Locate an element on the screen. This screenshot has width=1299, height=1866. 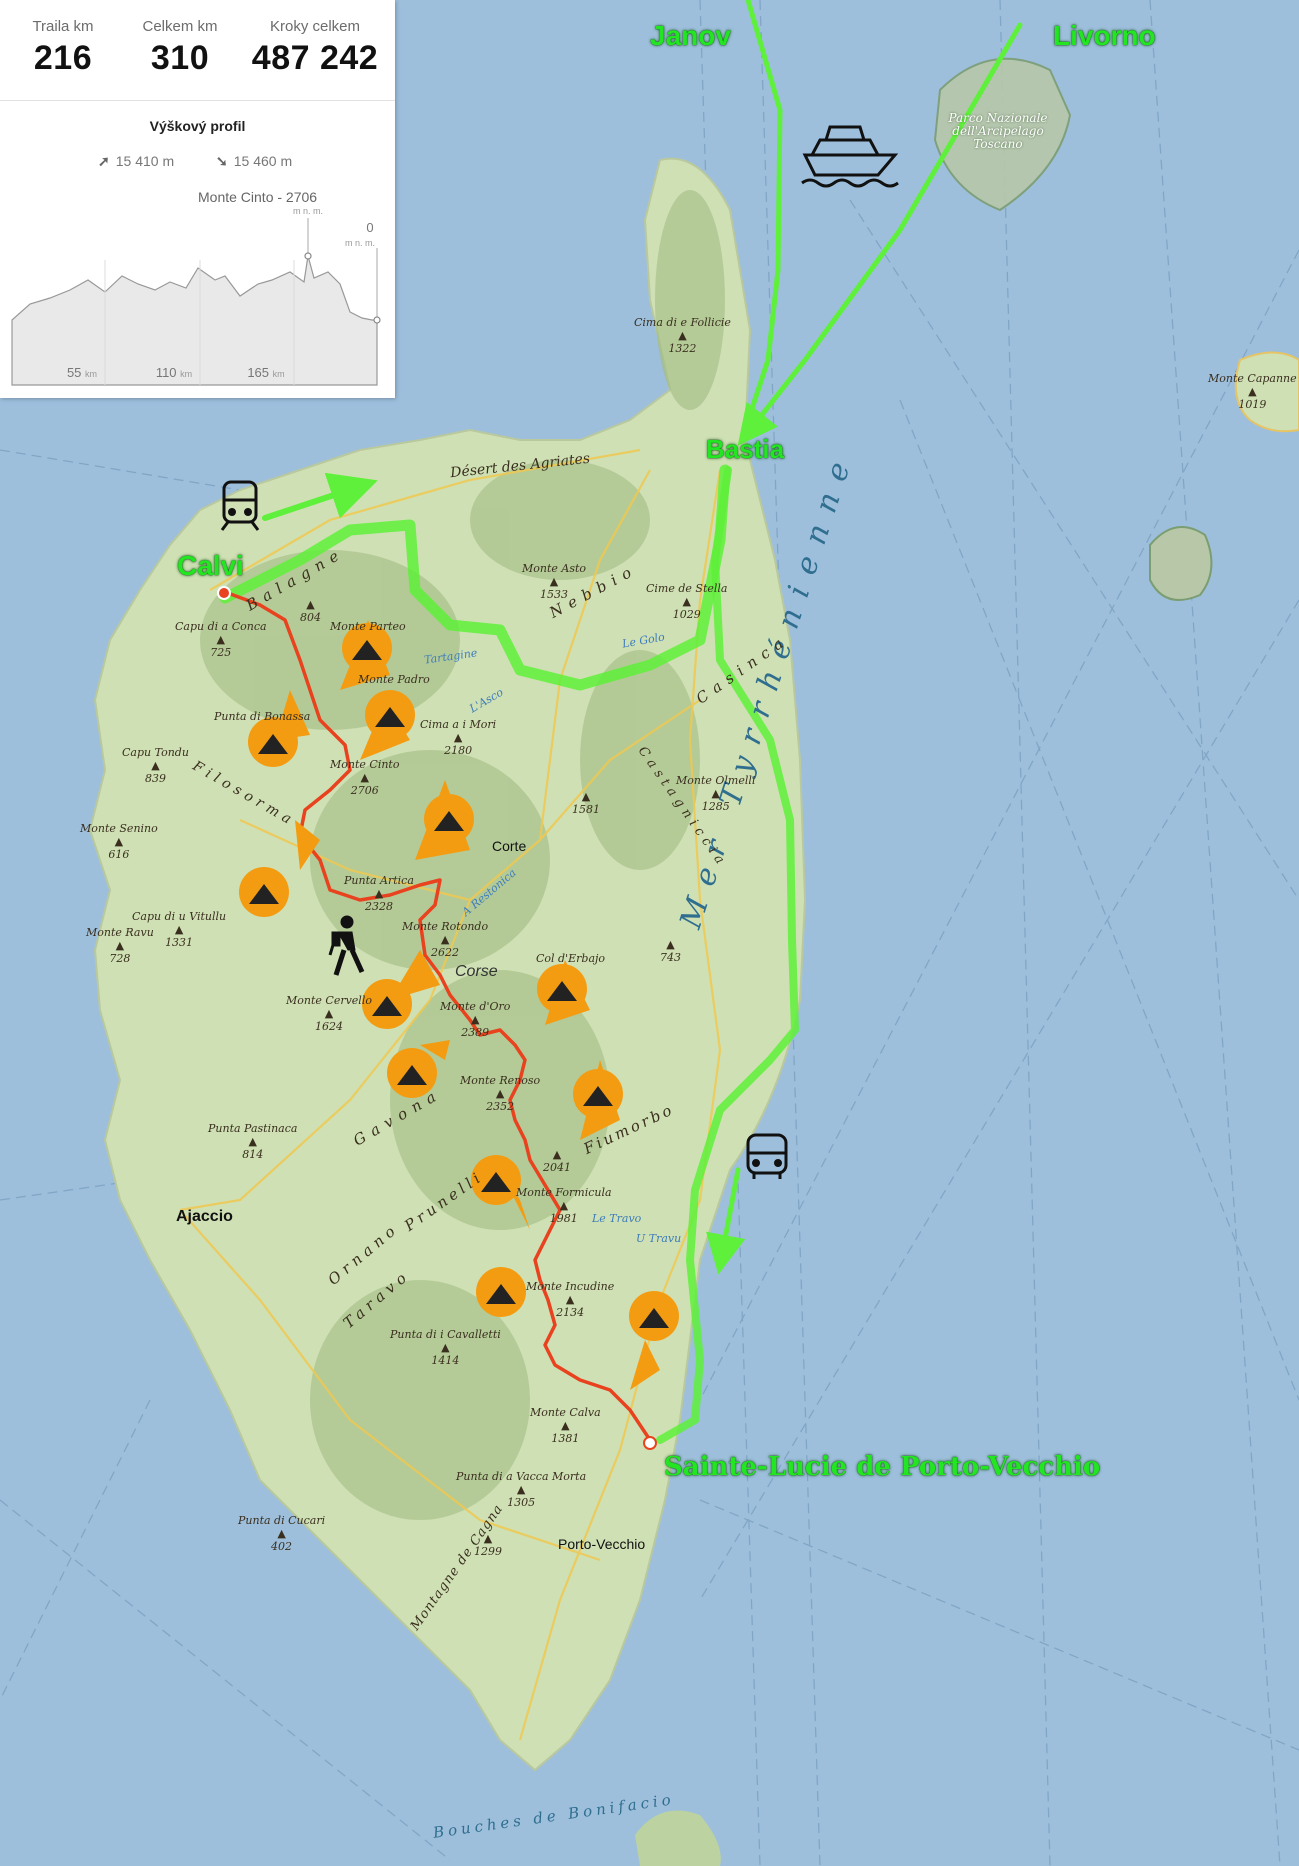
elevation-profile-chart: m n. m. 0 m n. m. 55 km 110 km 165 km is located at coordinates (197, 295).